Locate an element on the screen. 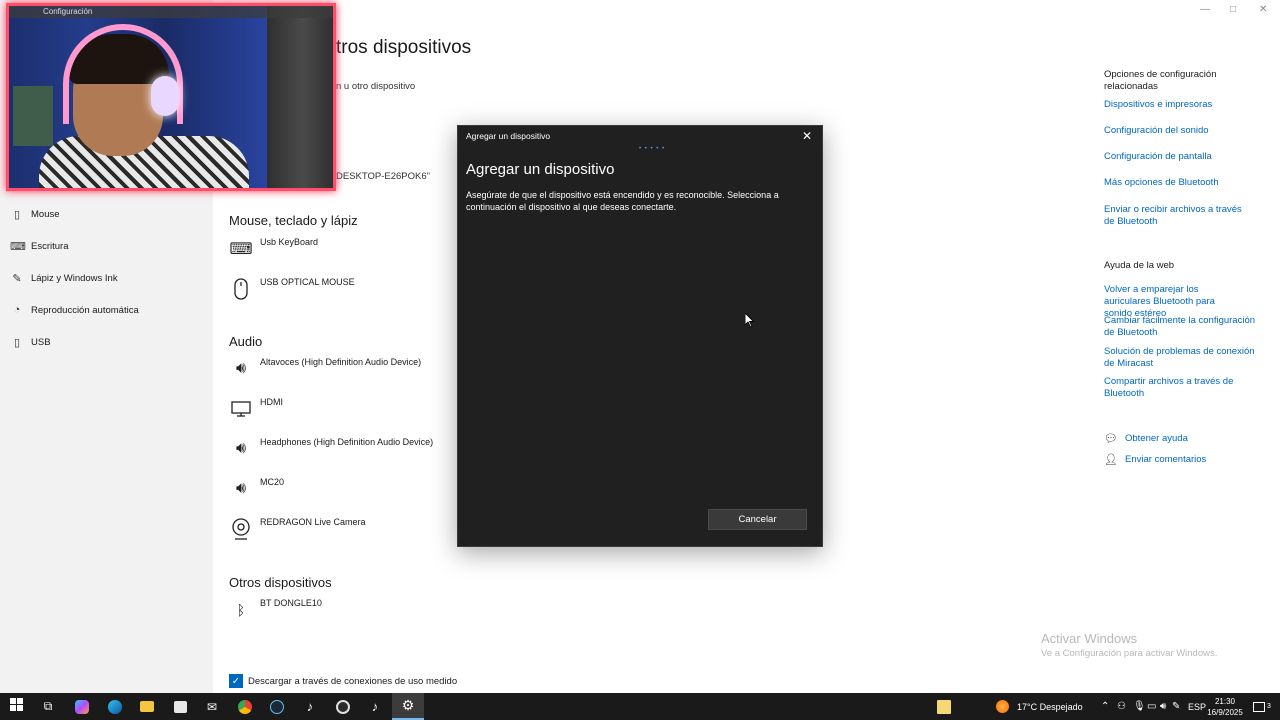 Image resolution: width=1280 pixels, height=720 pixels. device-item: ᛒ BT DONGLE10 is located at coordinates (349, 614).